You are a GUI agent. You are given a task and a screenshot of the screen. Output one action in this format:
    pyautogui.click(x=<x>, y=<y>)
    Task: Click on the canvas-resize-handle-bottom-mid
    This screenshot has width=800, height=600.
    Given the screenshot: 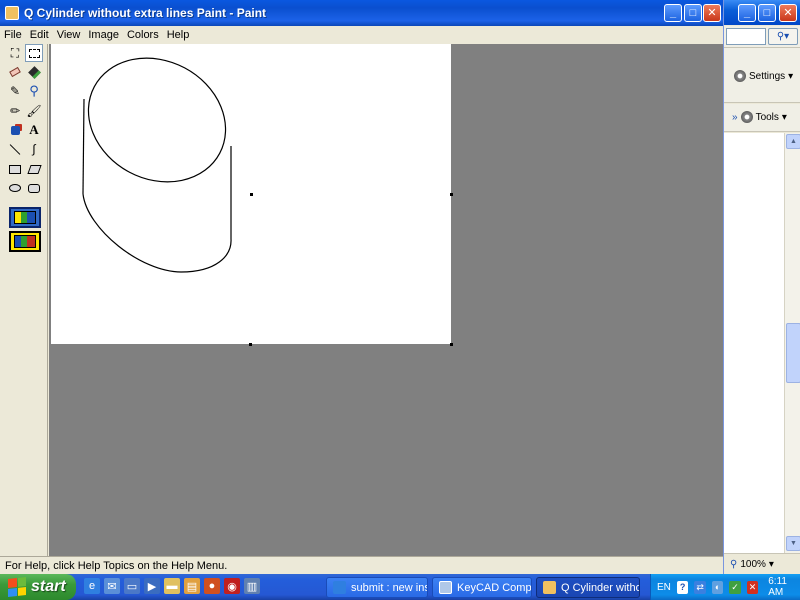 What is the action you would take?
    pyautogui.click(x=250, y=344)
    